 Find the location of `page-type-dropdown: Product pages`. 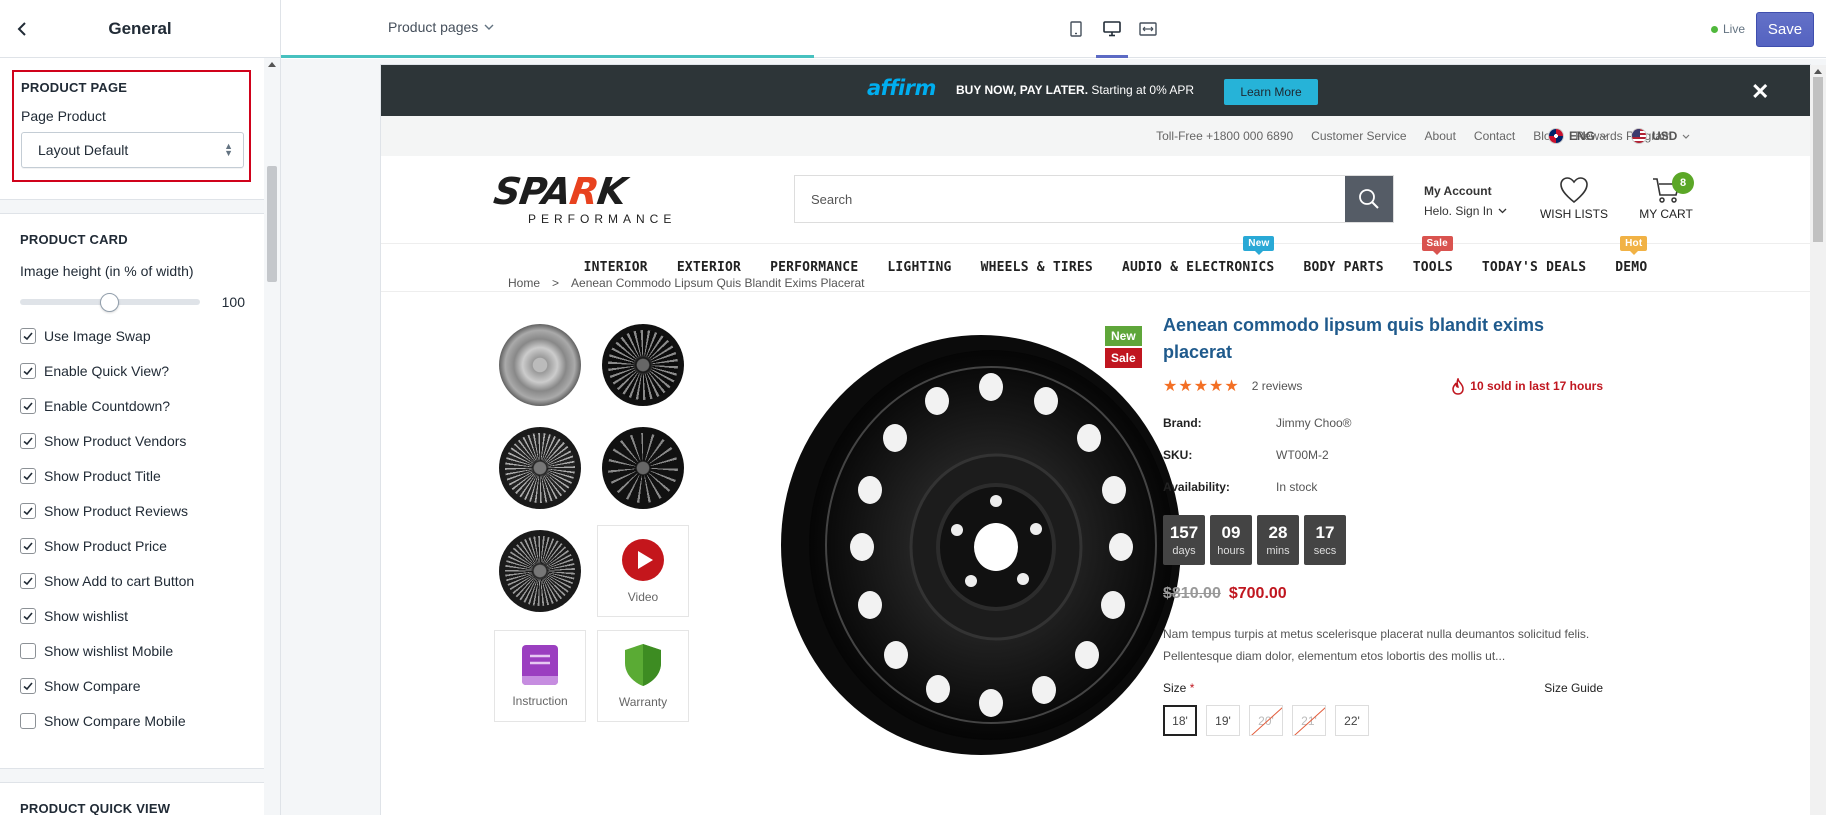

page-type-dropdown: Product pages is located at coordinates (441, 27).